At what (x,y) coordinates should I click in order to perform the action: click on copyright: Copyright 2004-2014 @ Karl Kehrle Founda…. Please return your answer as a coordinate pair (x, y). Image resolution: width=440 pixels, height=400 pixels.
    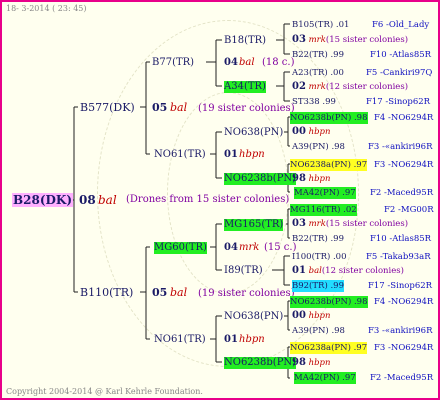
    Looking at the image, I should click on (104, 391).